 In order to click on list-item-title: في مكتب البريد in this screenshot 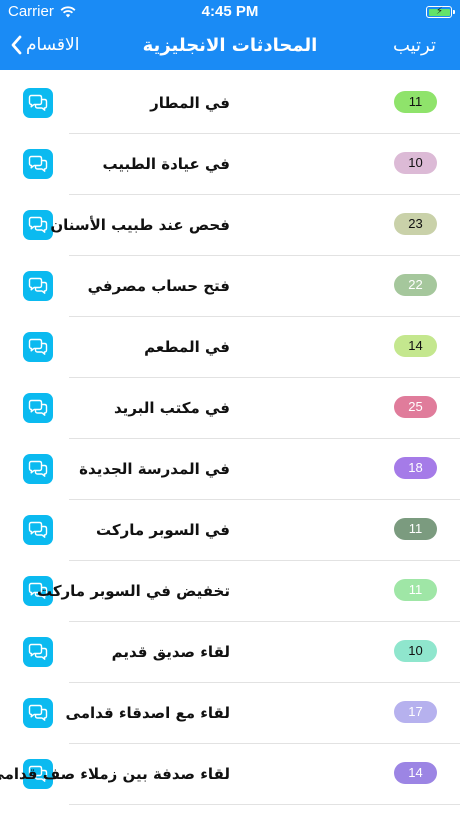, I will do `click(172, 408)`.